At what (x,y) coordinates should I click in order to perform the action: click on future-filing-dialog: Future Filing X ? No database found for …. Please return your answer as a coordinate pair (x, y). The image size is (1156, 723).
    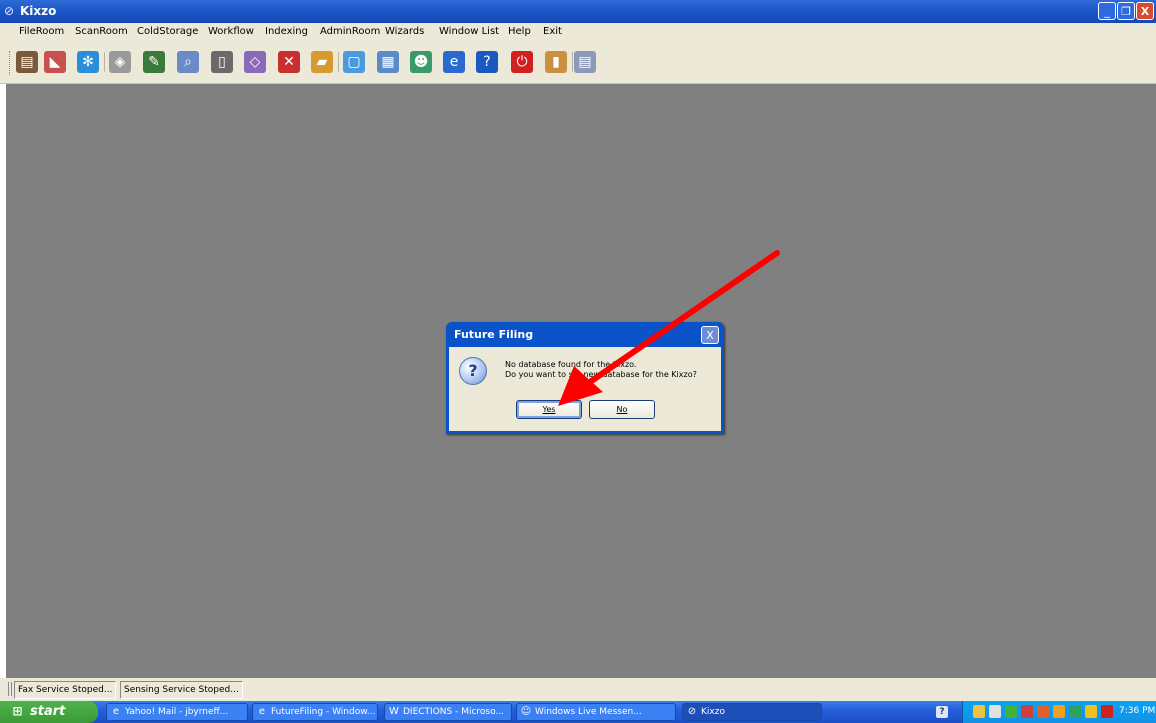
    Looking at the image, I should click on (585, 378).